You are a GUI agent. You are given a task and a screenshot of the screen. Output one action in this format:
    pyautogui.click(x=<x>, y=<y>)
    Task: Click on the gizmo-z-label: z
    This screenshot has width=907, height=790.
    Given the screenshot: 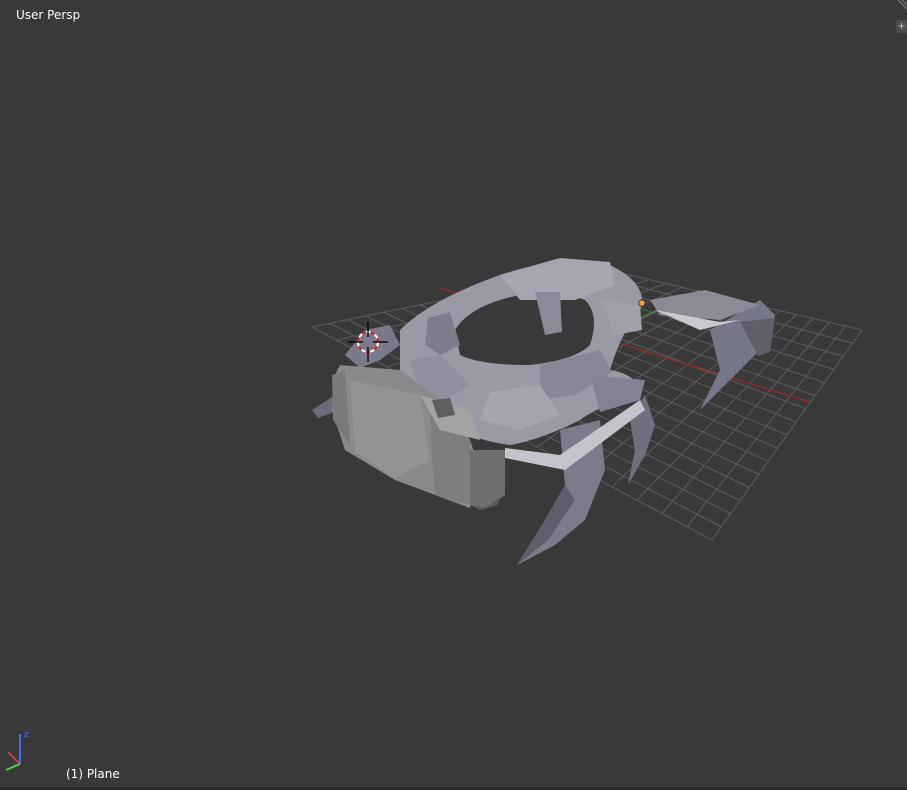 What is the action you would take?
    pyautogui.click(x=26, y=735)
    